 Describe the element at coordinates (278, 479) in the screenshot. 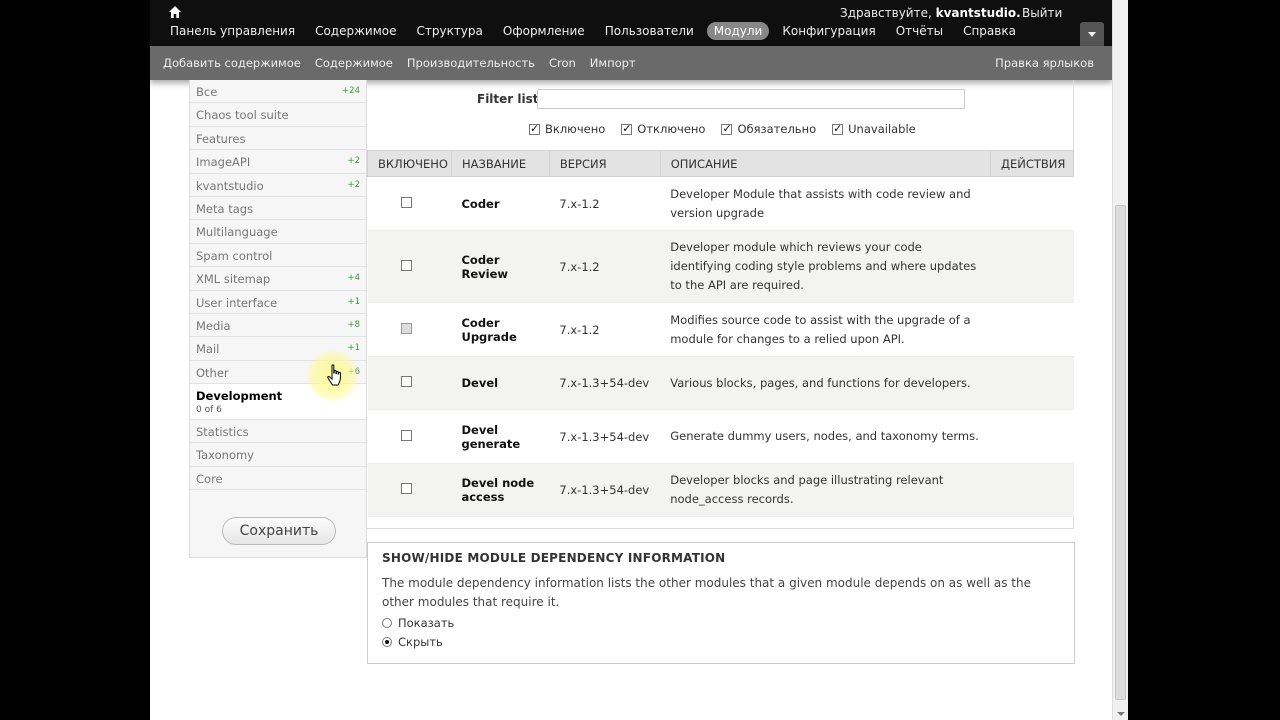

I see `sidebar-category: Core` at that location.